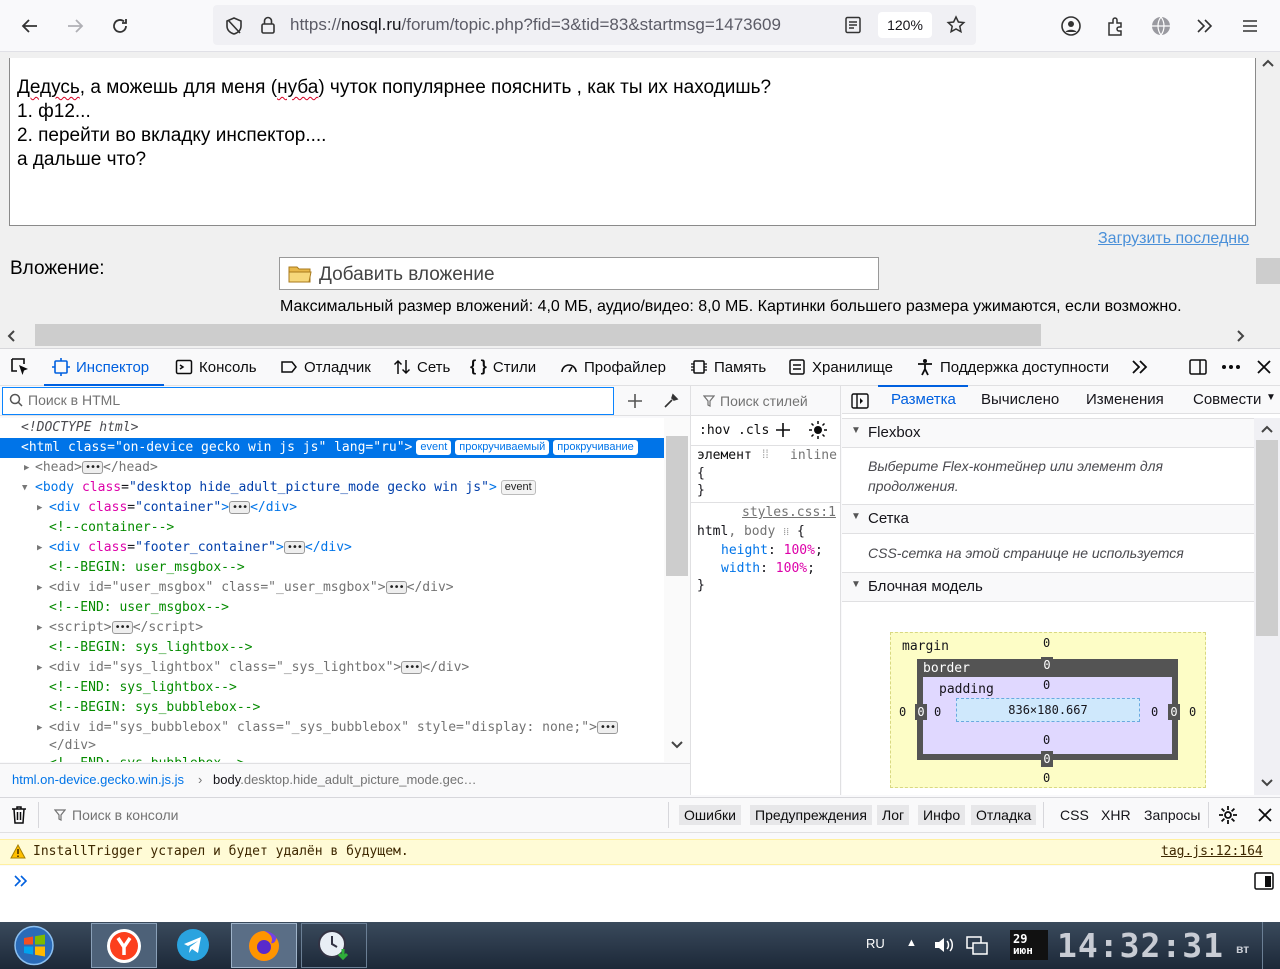 This screenshot has height=969, width=1280. I want to click on add-node-icon, so click(635, 401).